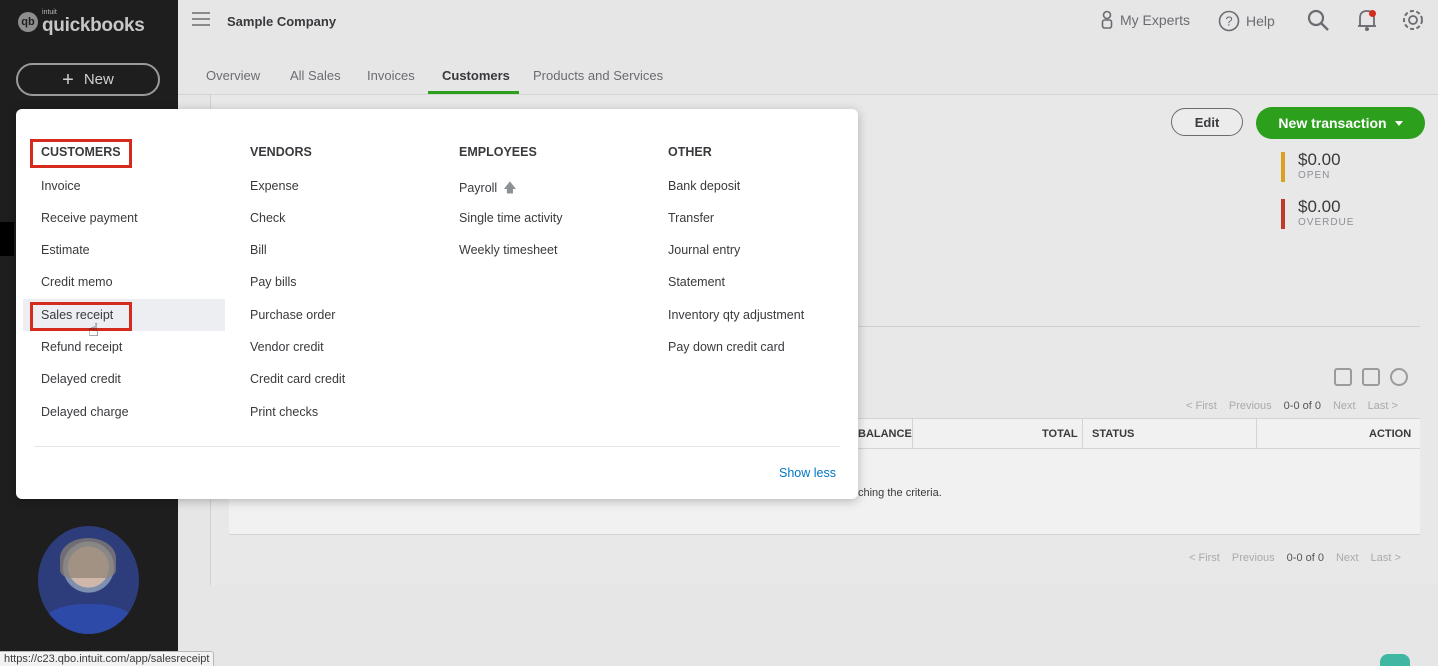  I want to click on new-transaction-button: New transaction, so click(1340, 123).